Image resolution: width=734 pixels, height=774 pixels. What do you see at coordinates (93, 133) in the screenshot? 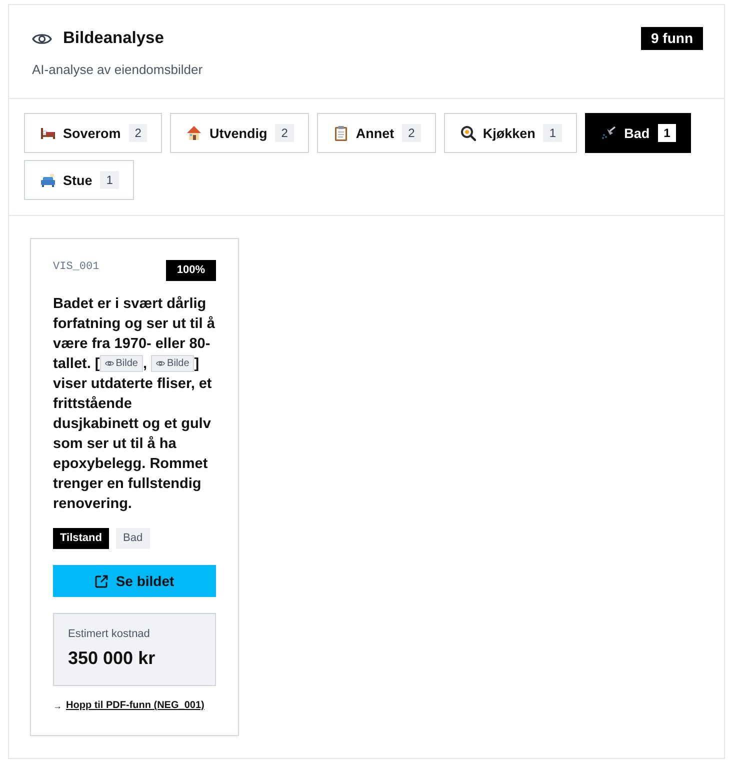
I see `category-tab: Soverom 2` at bounding box center [93, 133].